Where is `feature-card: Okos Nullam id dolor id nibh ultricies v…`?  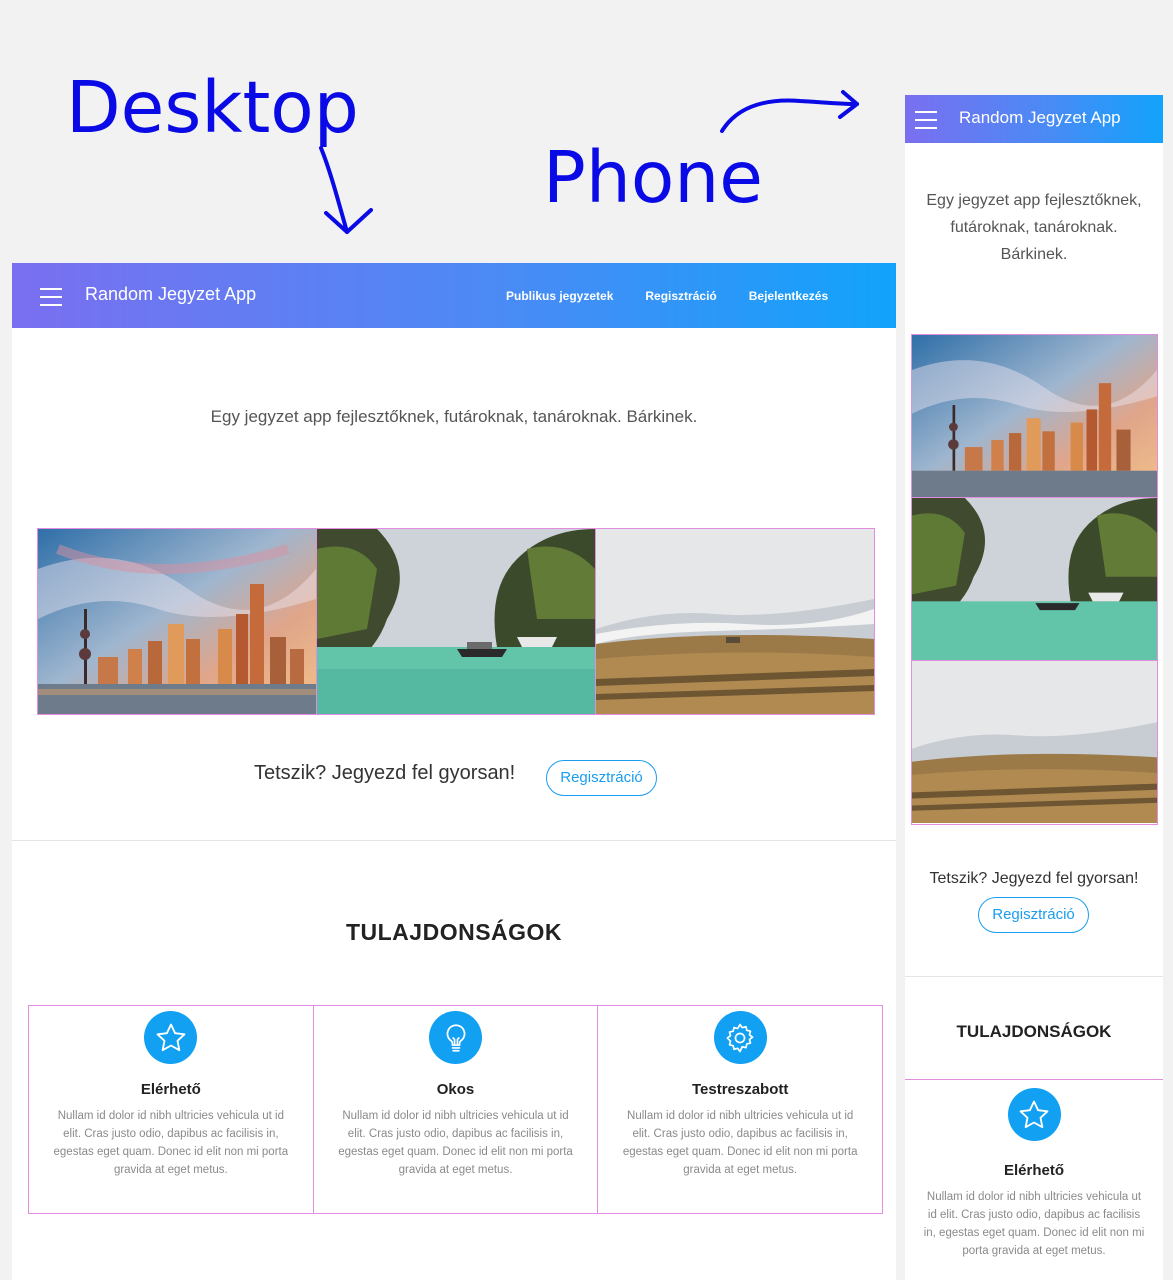
feature-card: Okos Nullam id dolor id nibh ultricies v… is located at coordinates (456, 1109).